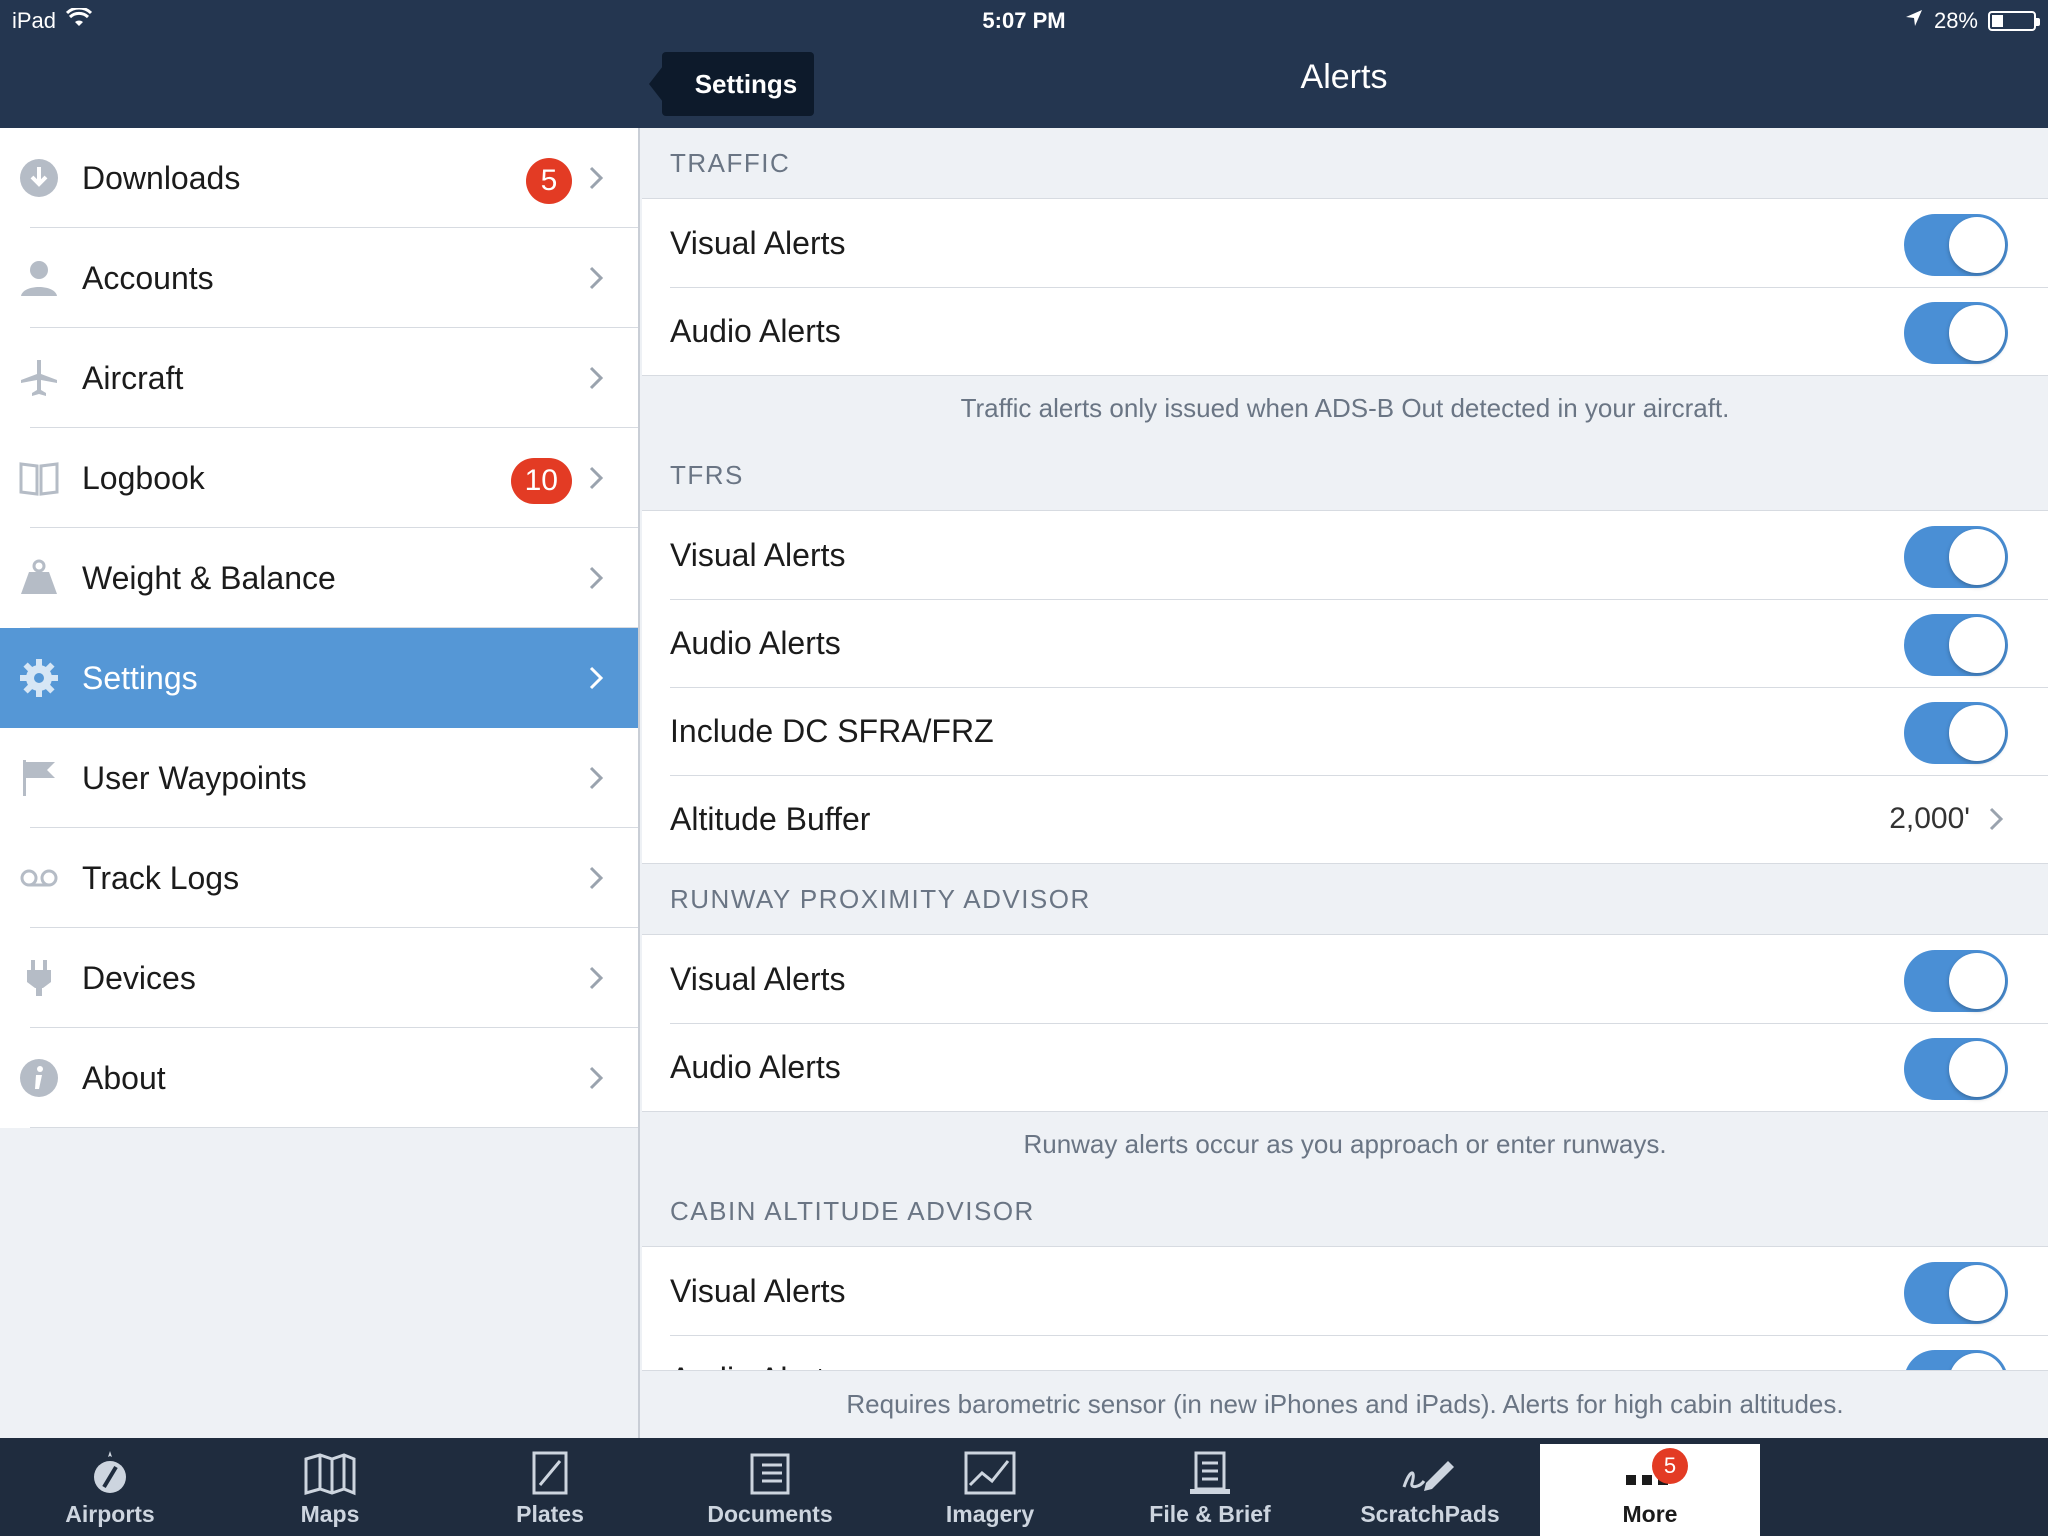  Describe the element at coordinates (1956, 557) in the screenshot. I see `tfrs-visual-alerts-toggle` at that location.